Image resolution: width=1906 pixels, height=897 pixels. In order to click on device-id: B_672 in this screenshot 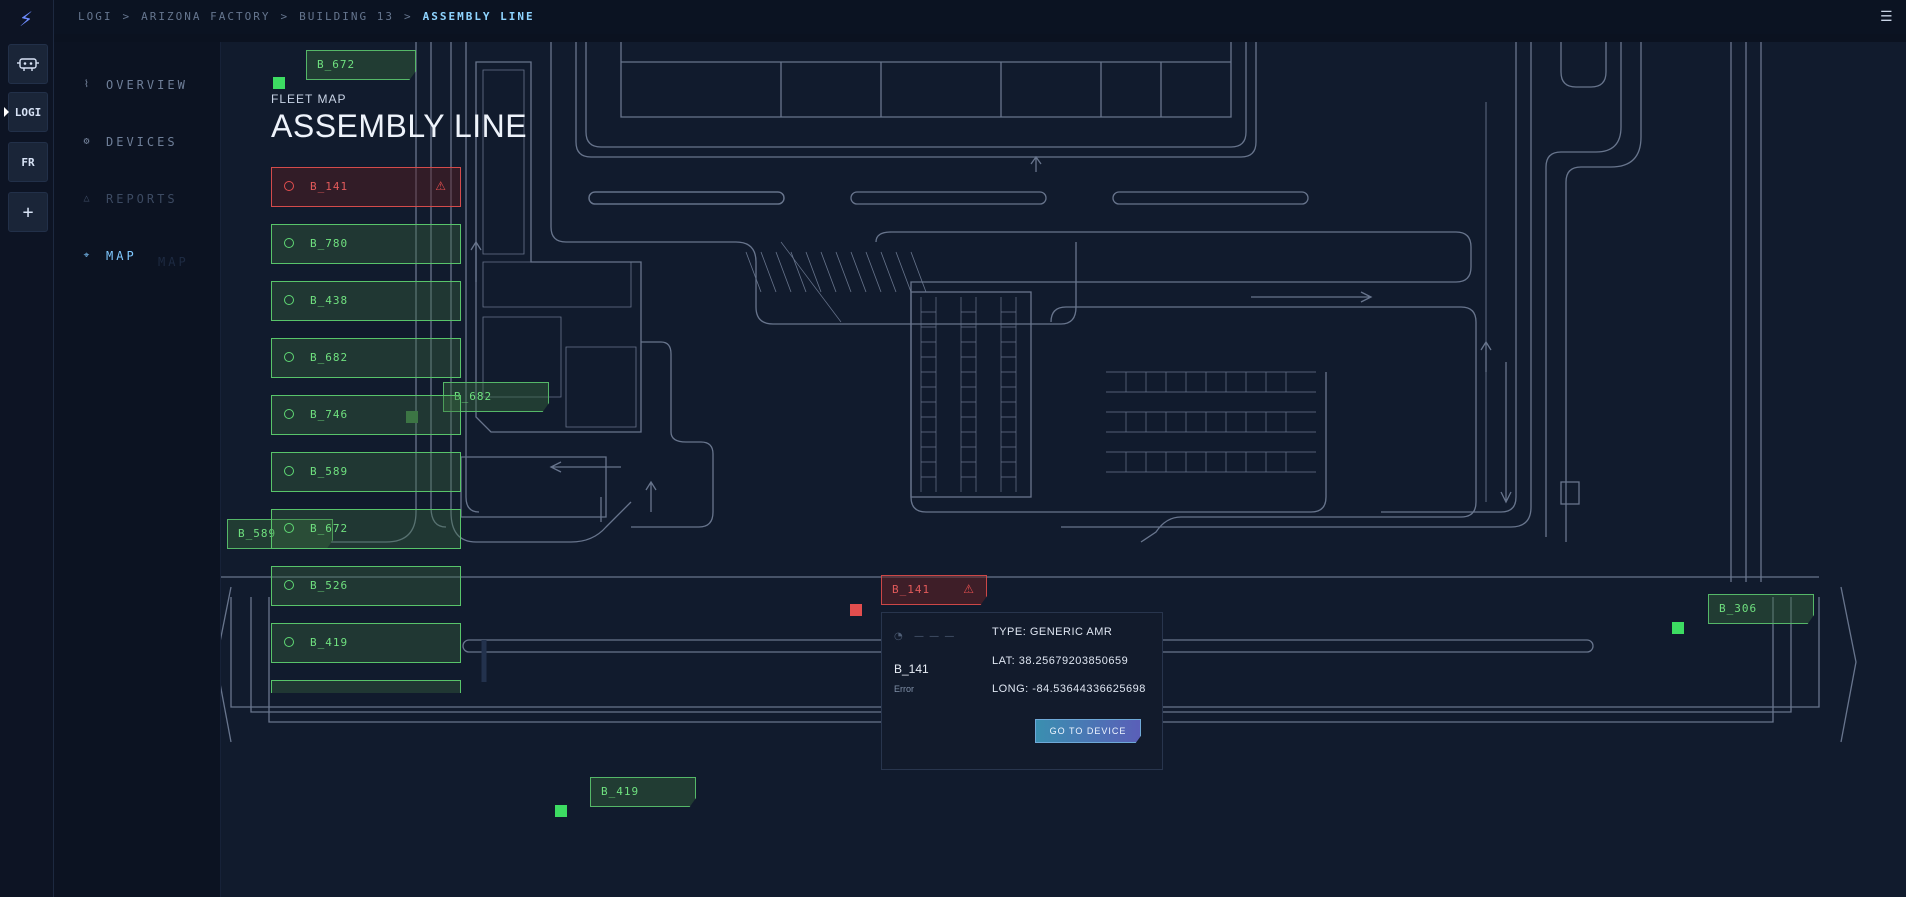, I will do `click(329, 528)`.